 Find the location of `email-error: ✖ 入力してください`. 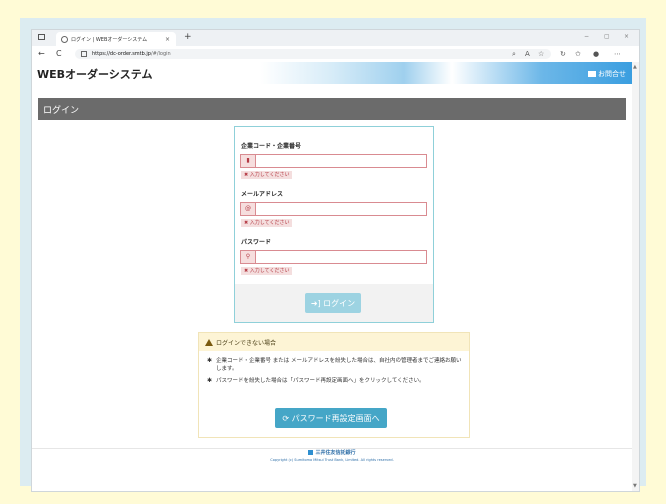

email-error: ✖ 入力してください is located at coordinates (267, 223).